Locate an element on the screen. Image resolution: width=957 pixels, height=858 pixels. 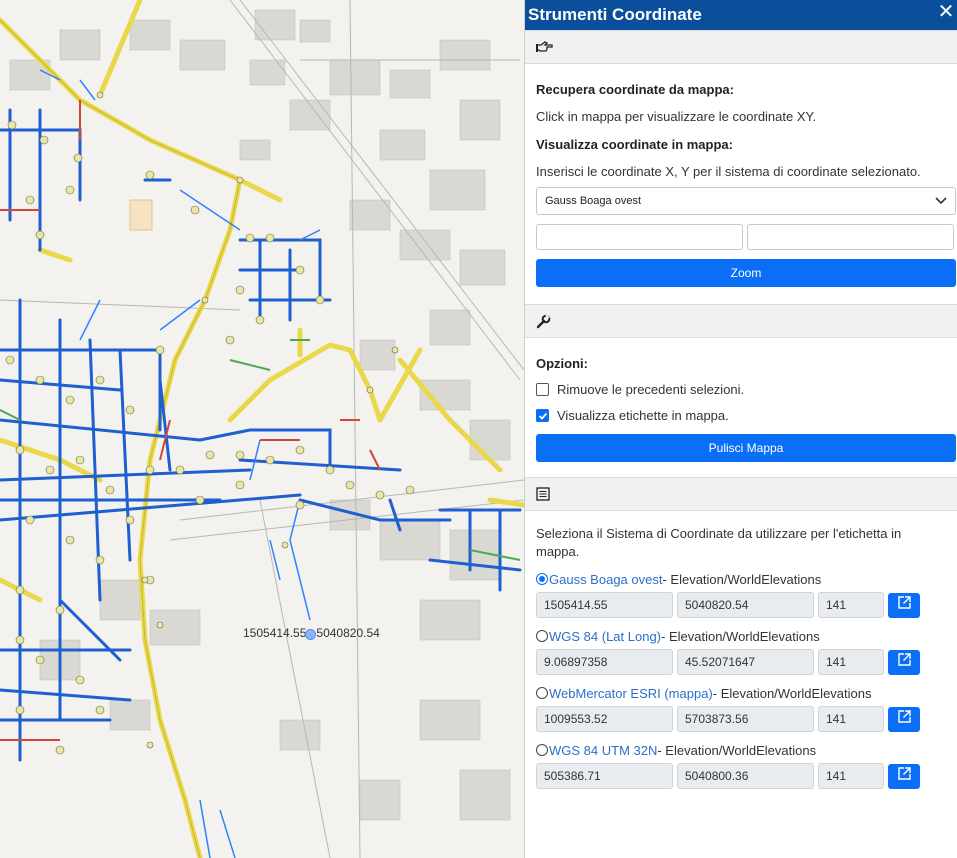
section-retrieve-header is located at coordinates (741, 47).